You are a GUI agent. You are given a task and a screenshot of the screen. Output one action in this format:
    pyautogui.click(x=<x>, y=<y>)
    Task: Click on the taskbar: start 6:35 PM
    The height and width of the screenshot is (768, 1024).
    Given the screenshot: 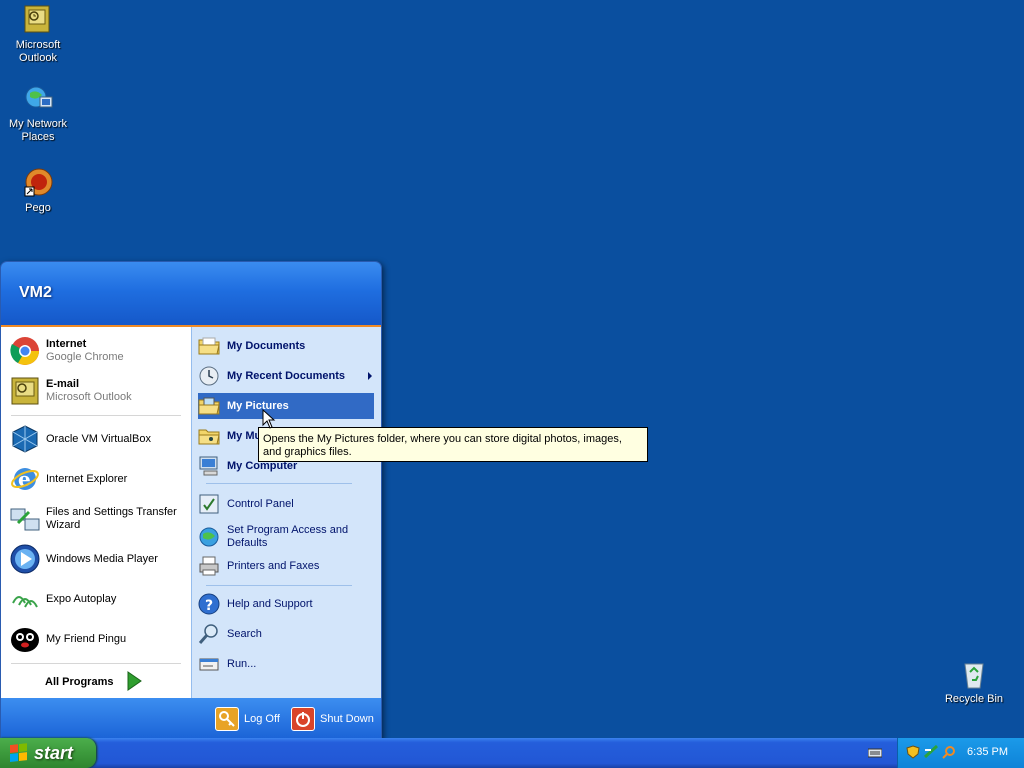 What is the action you would take?
    pyautogui.click(x=512, y=753)
    